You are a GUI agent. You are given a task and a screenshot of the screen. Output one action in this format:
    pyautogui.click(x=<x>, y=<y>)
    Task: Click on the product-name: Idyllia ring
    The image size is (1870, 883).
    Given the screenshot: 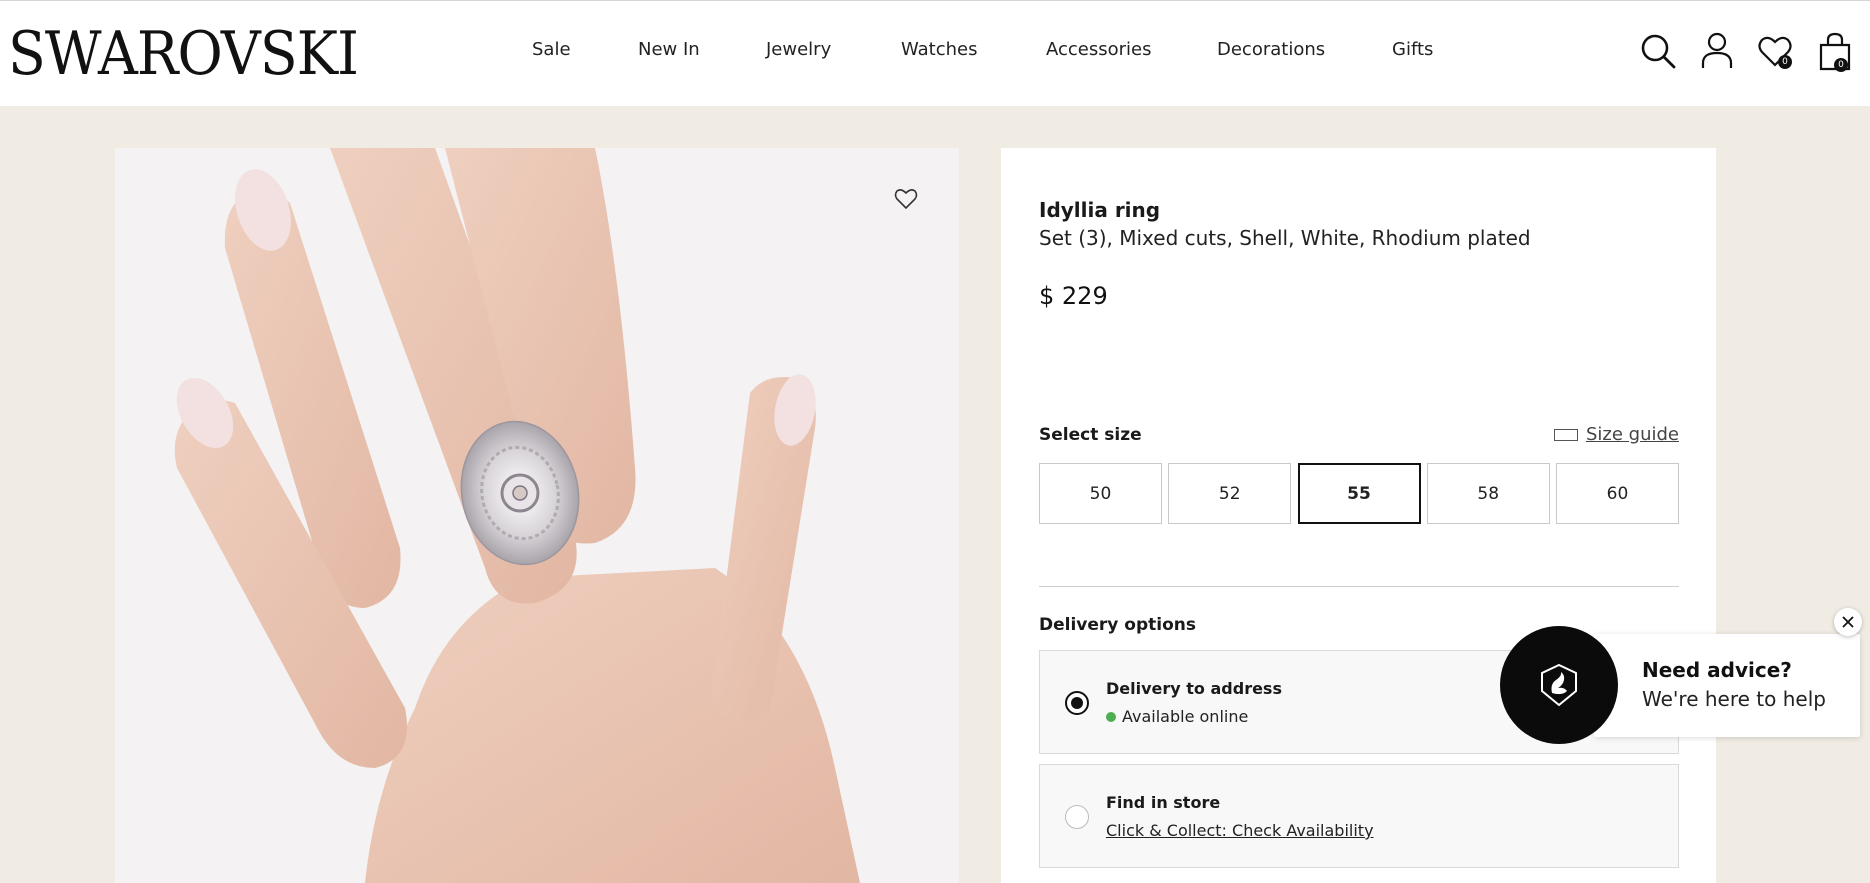 What is the action you would take?
    pyautogui.click(x=1100, y=210)
    